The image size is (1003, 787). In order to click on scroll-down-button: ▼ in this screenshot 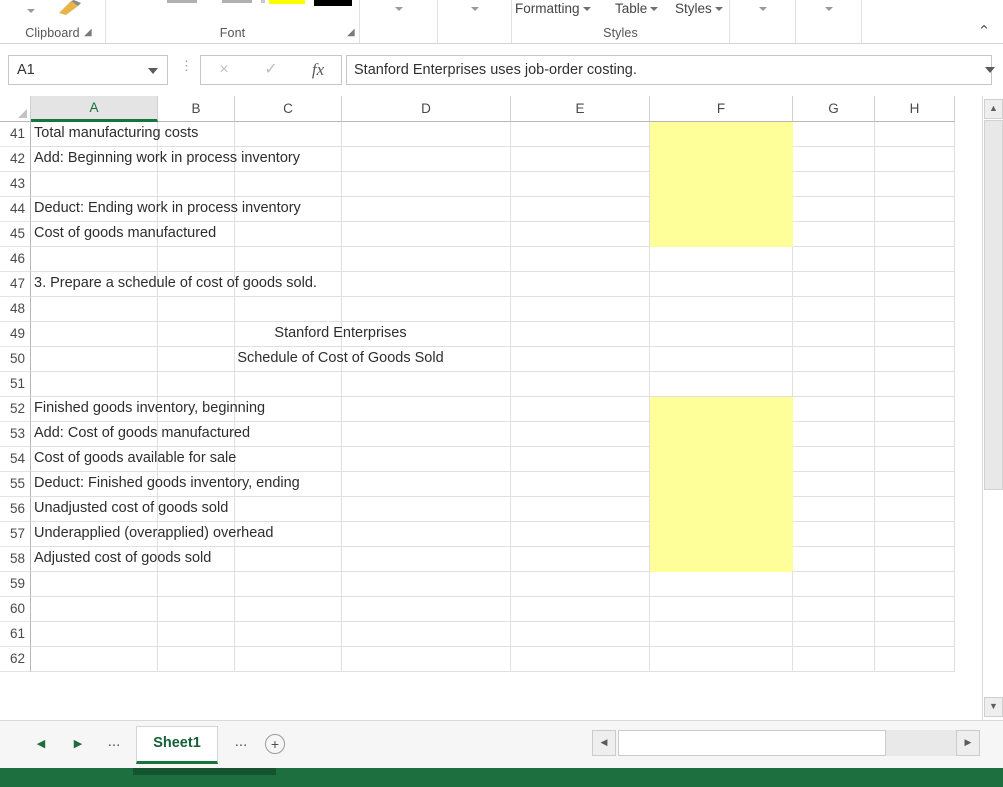, I will do `click(993, 707)`.